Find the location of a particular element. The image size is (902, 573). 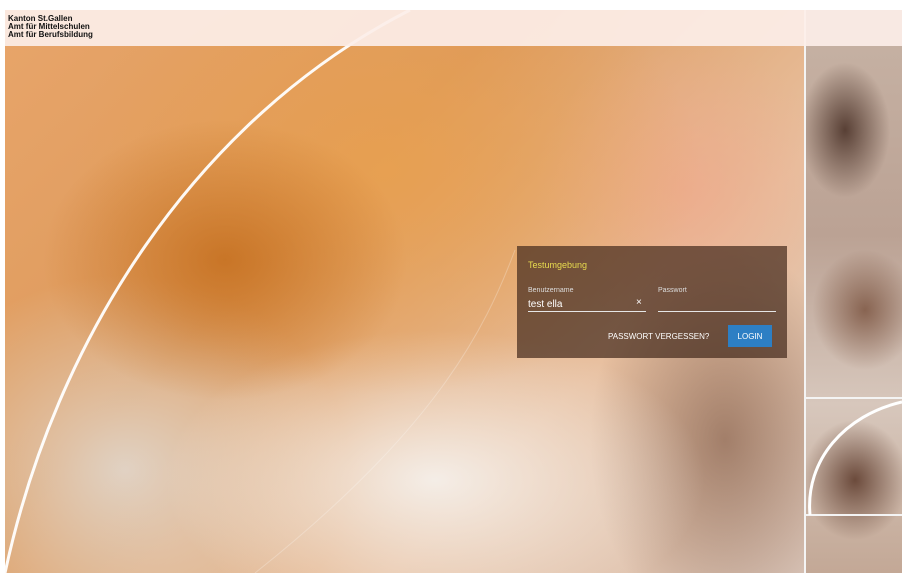

password-input is located at coordinates (717, 304).